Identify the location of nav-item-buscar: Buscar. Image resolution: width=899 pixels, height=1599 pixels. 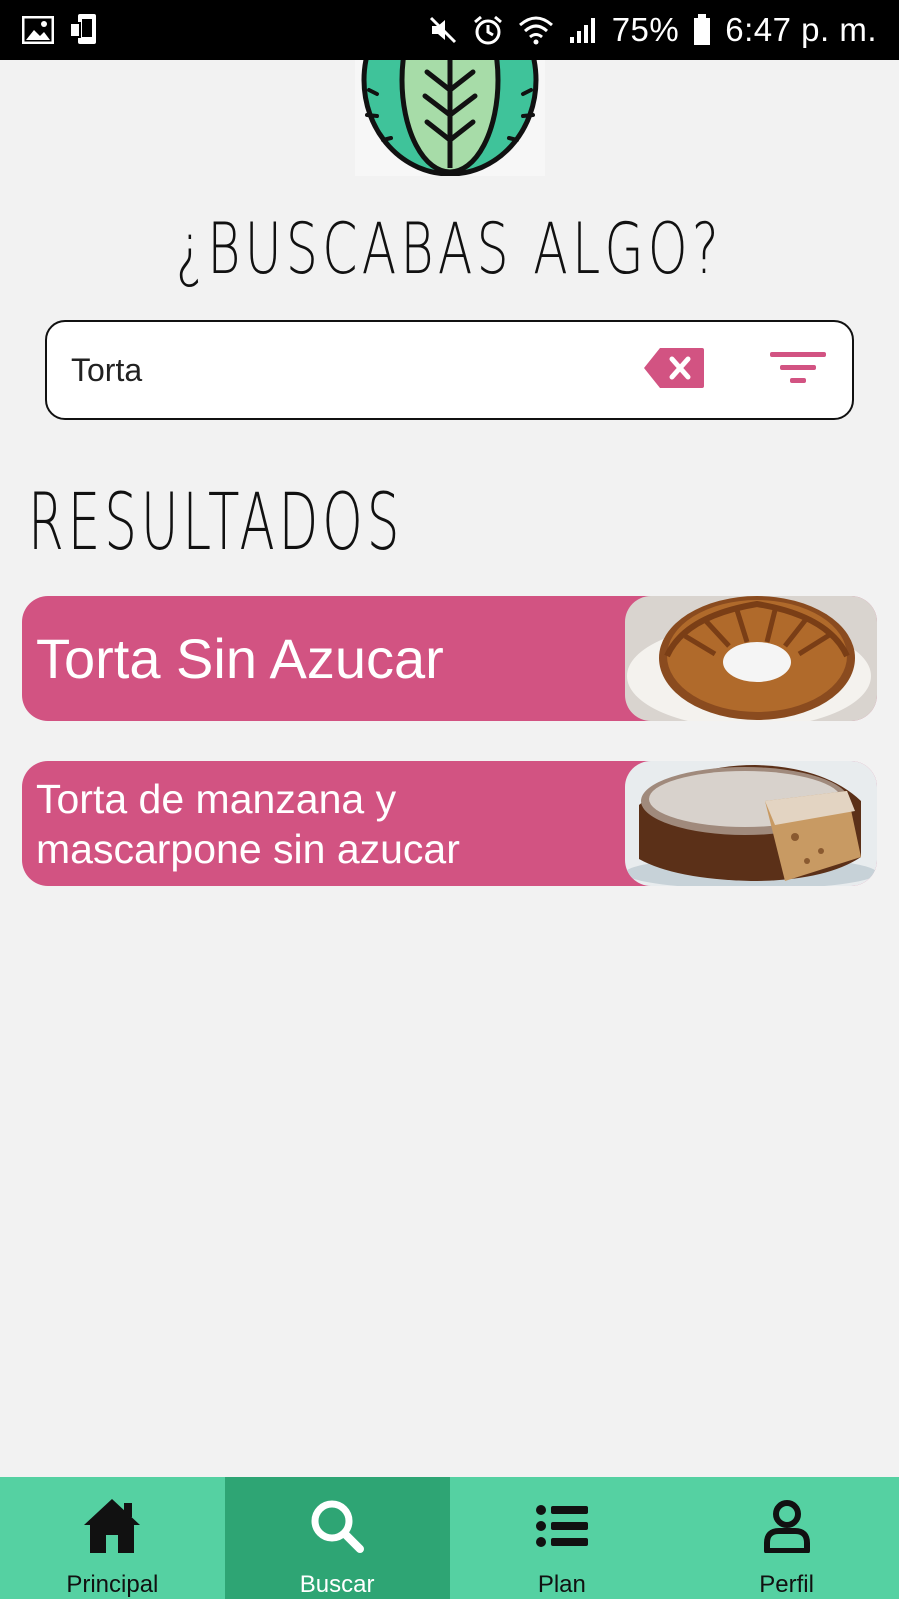
(337, 1538).